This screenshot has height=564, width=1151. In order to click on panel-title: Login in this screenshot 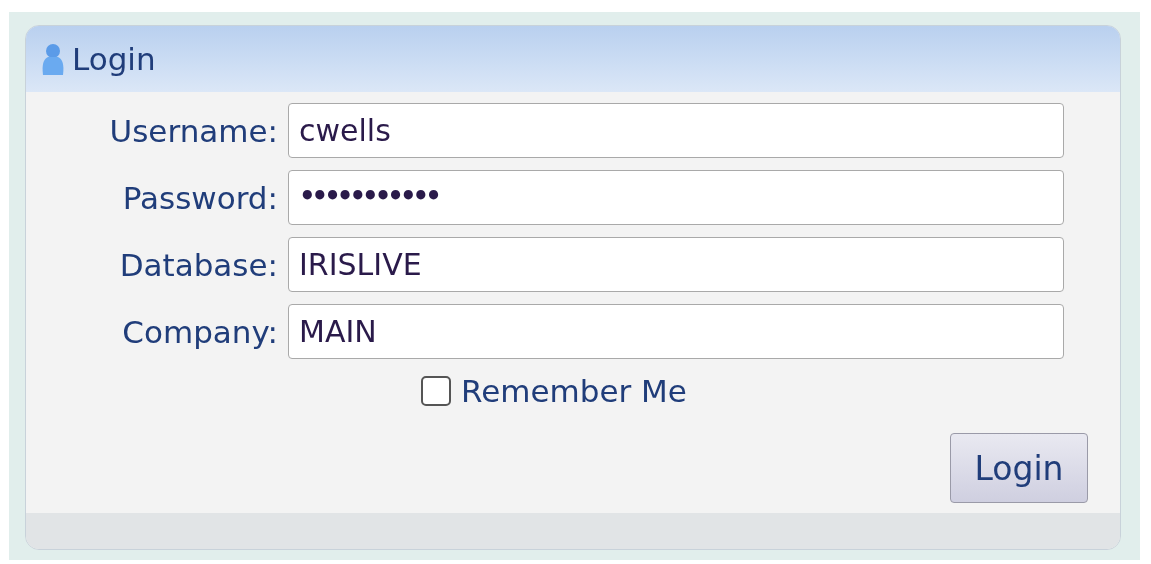, I will do `click(114, 59)`.